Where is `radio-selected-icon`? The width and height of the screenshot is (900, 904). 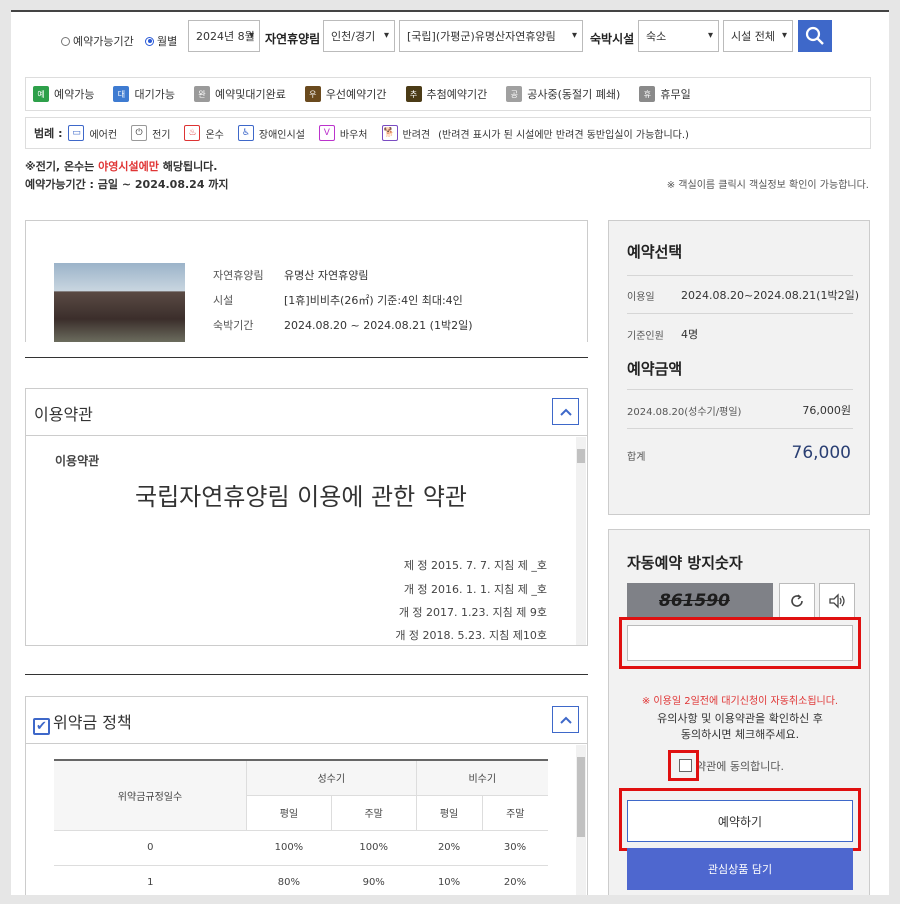 radio-selected-icon is located at coordinates (149, 41).